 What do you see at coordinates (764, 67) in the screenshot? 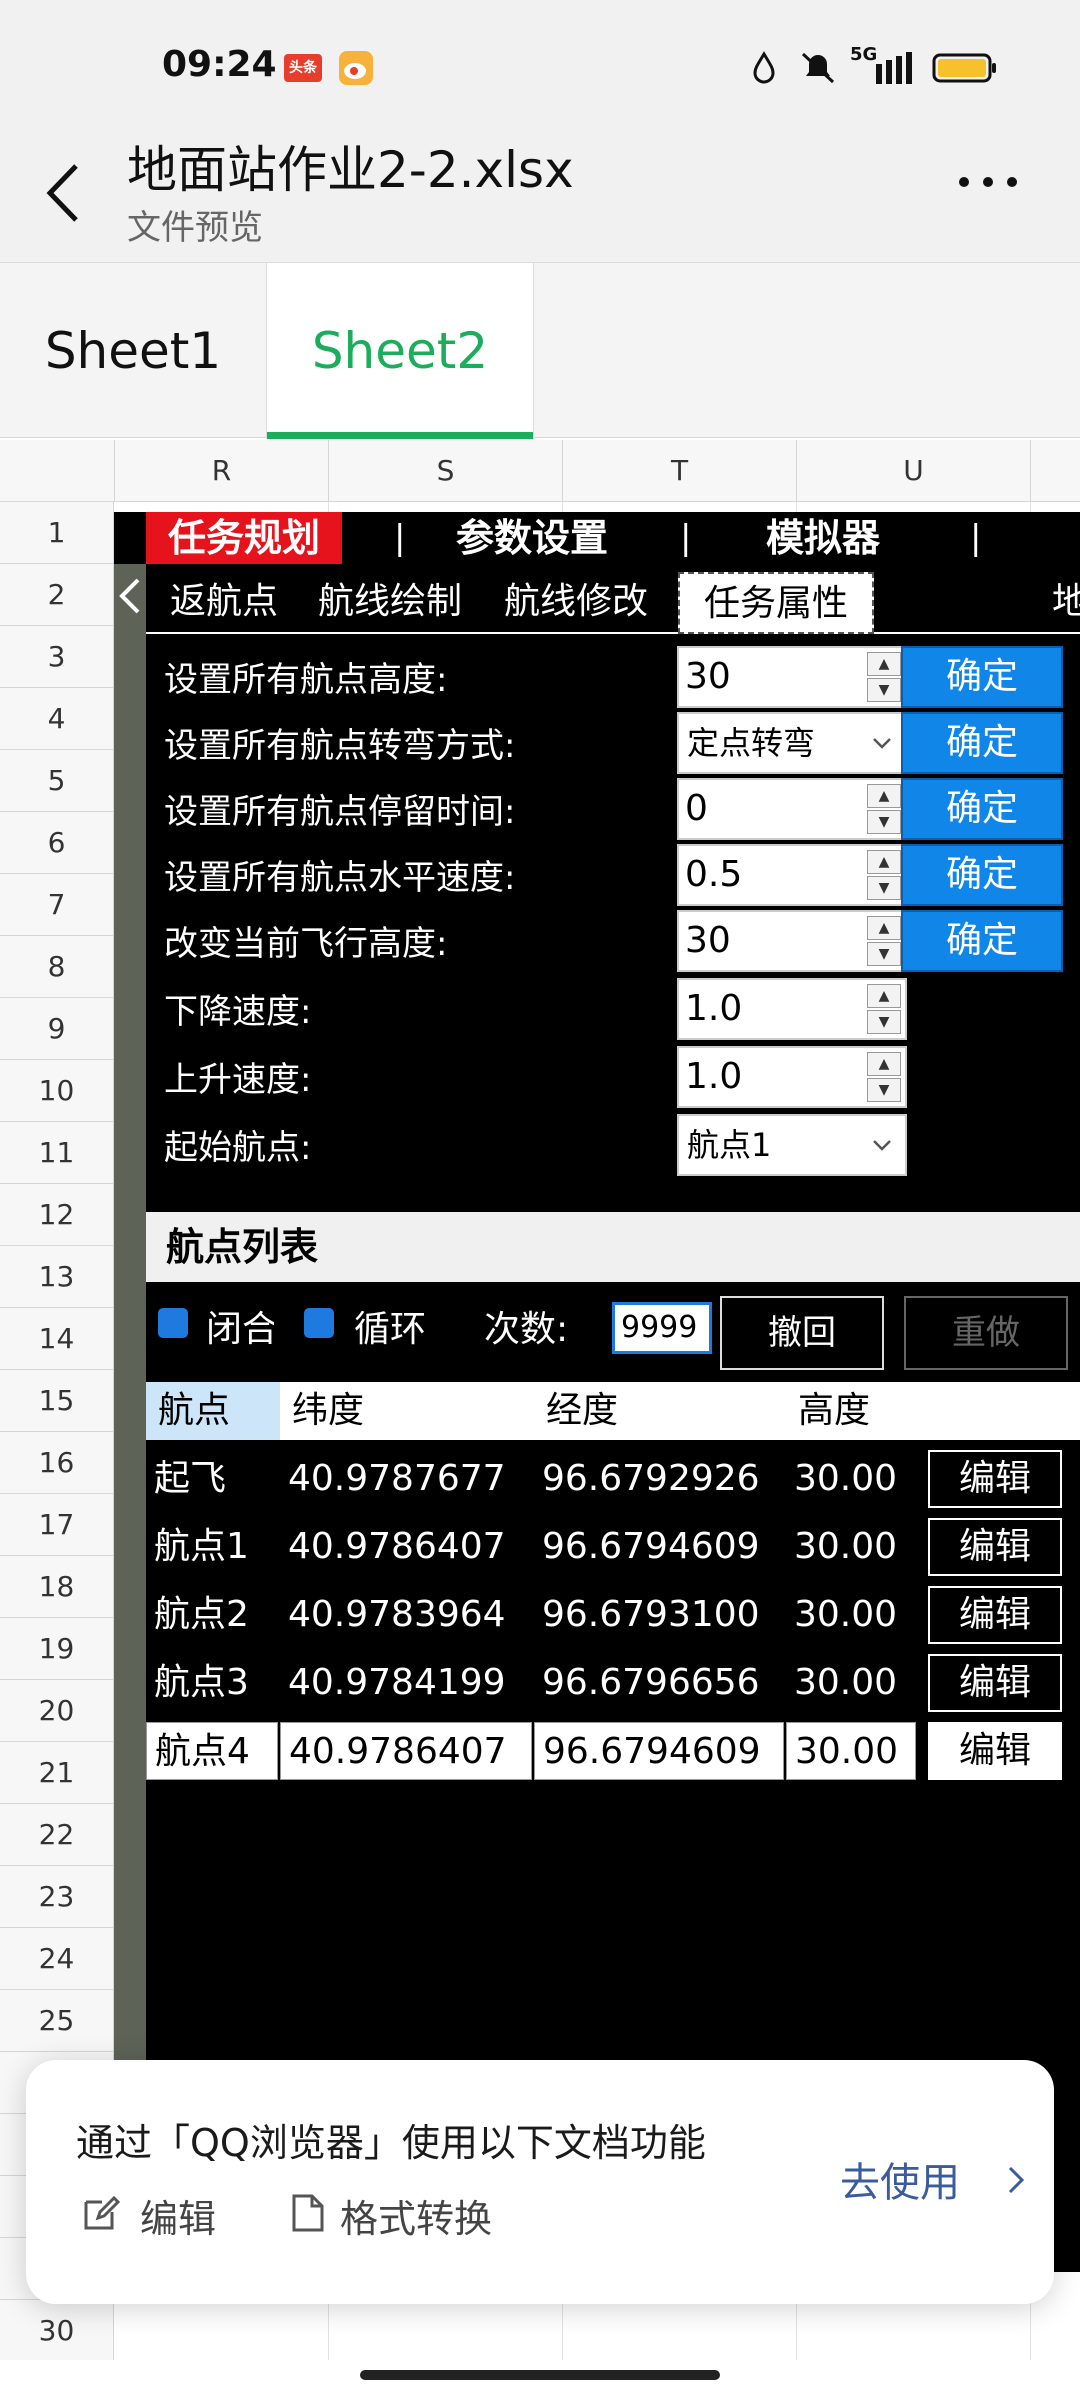
I see `data-saver-icon` at bounding box center [764, 67].